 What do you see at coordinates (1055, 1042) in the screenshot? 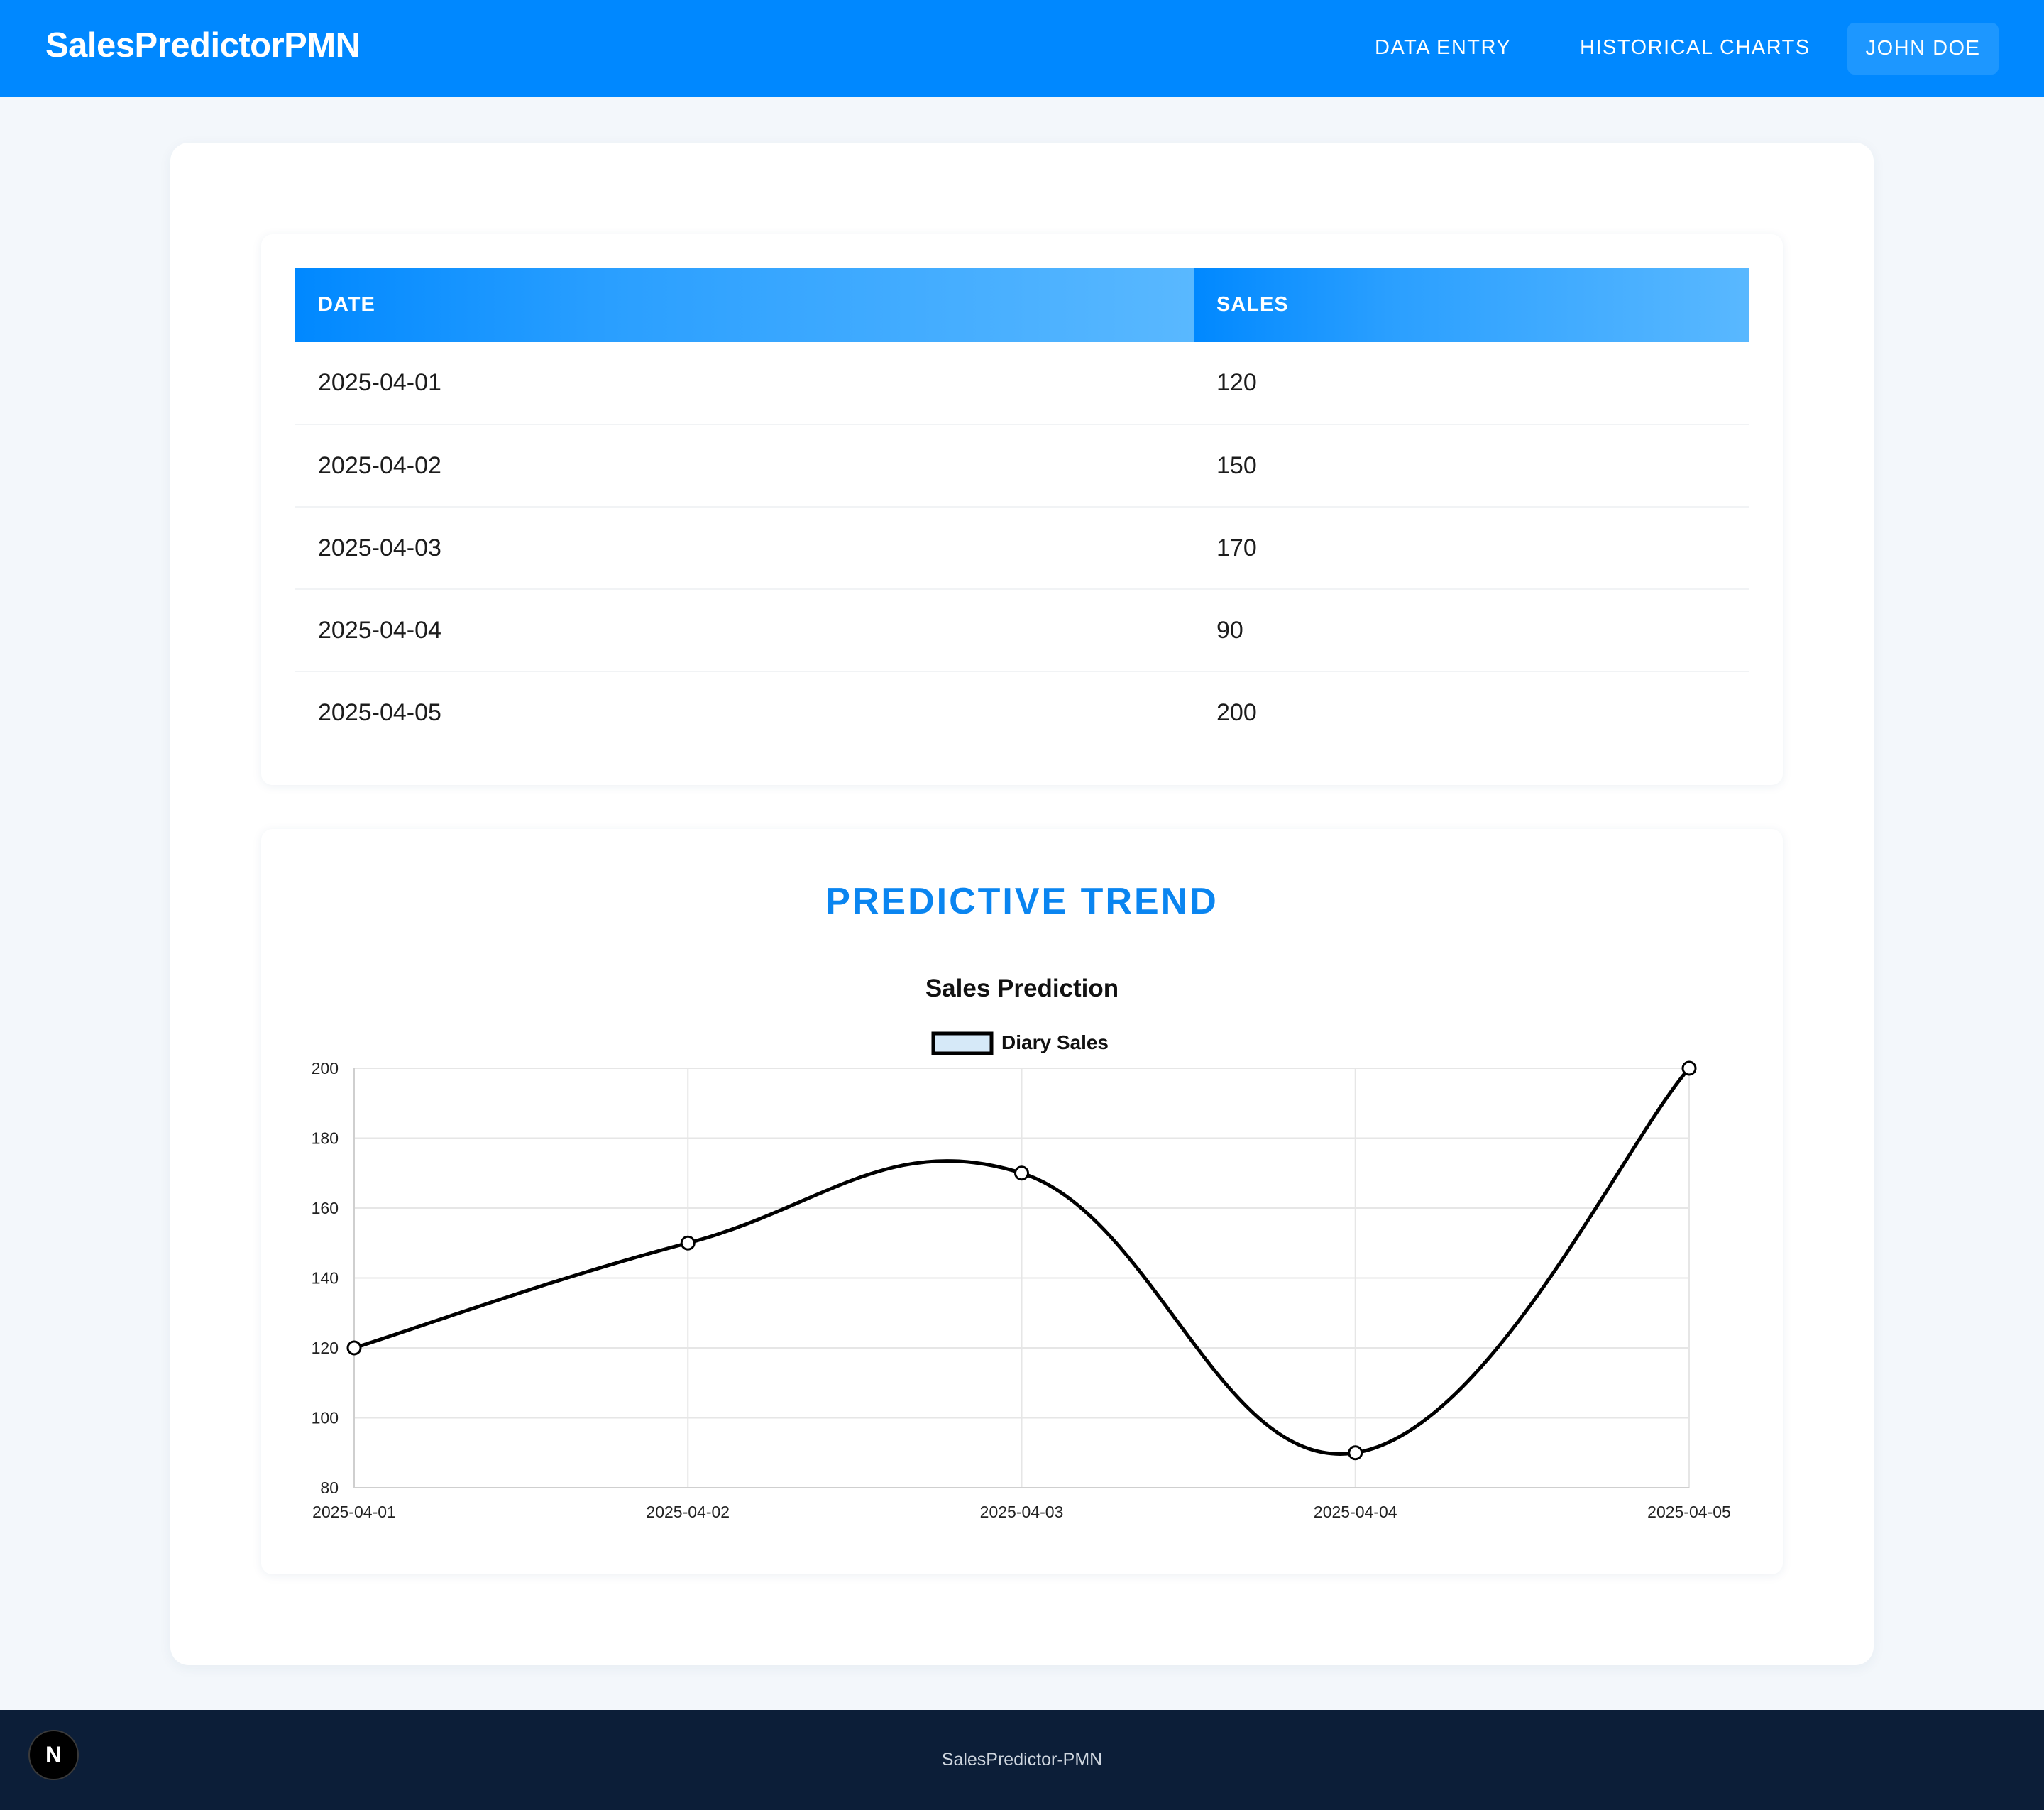
I see `legend-label: Diary Sales` at bounding box center [1055, 1042].